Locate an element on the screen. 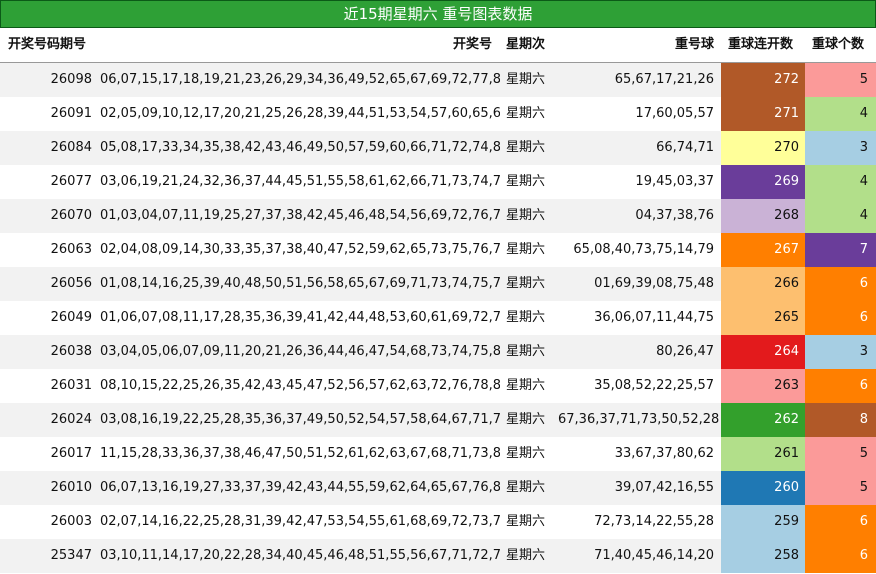 The image size is (876, 574). streak-cell: 269 is located at coordinates (763, 182).